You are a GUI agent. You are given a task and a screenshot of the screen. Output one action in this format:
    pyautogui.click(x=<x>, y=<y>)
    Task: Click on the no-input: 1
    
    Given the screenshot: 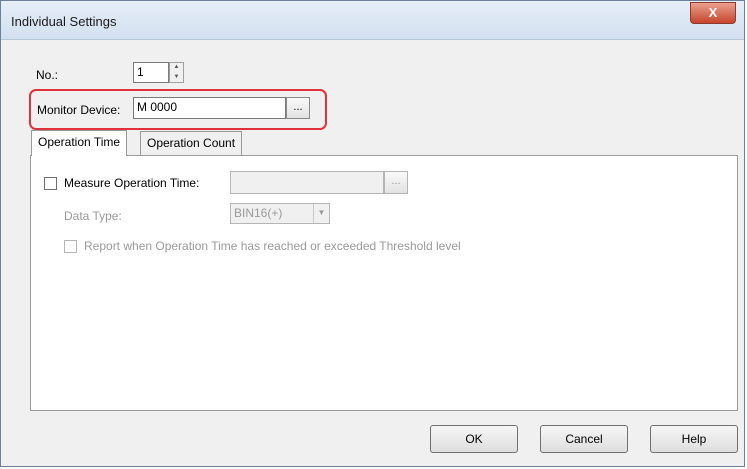 What is the action you would take?
    pyautogui.click(x=151, y=72)
    